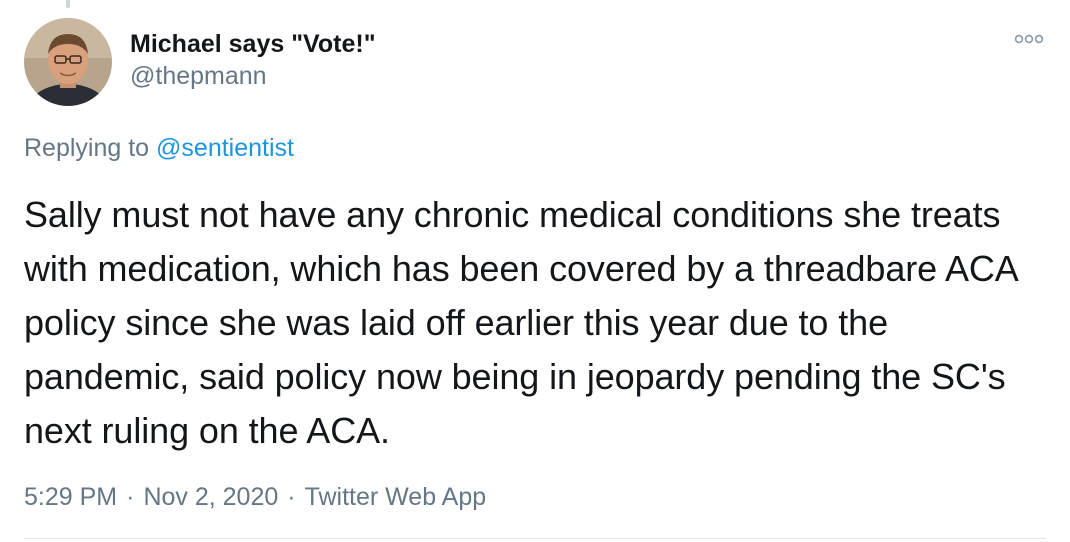  I want to click on author-names: Michael says "Vote!" @thepmann, so click(253, 60).